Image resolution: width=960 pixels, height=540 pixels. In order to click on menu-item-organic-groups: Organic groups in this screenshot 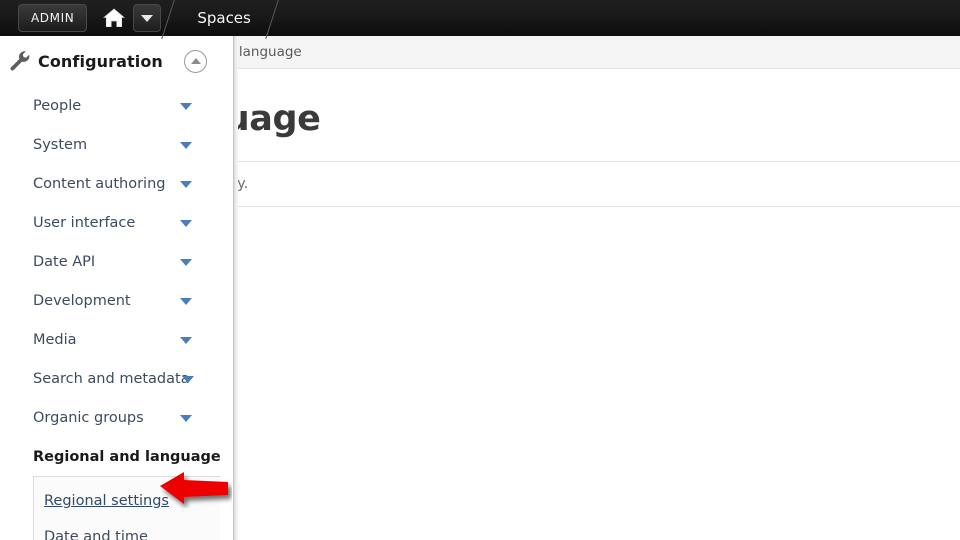, I will do `click(116, 417)`.